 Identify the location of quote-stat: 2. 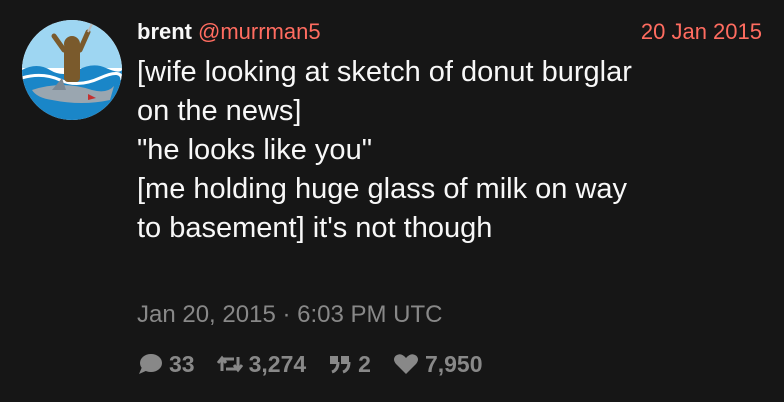
(349, 364).